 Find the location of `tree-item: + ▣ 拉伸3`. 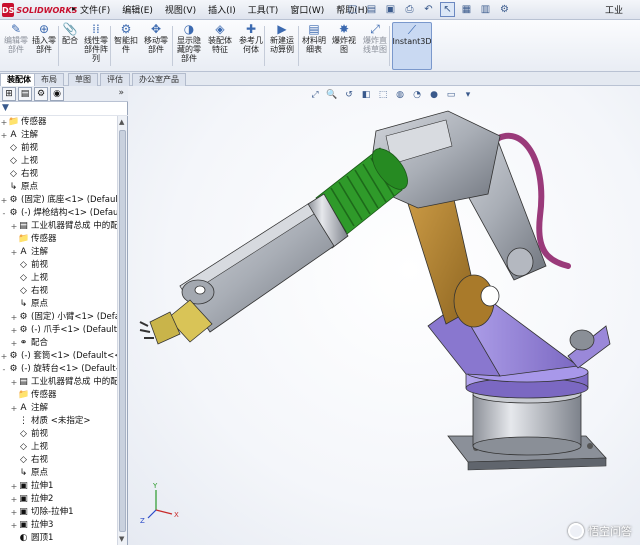

tree-item: + ▣ 拉伸3 is located at coordinates (32, 525).